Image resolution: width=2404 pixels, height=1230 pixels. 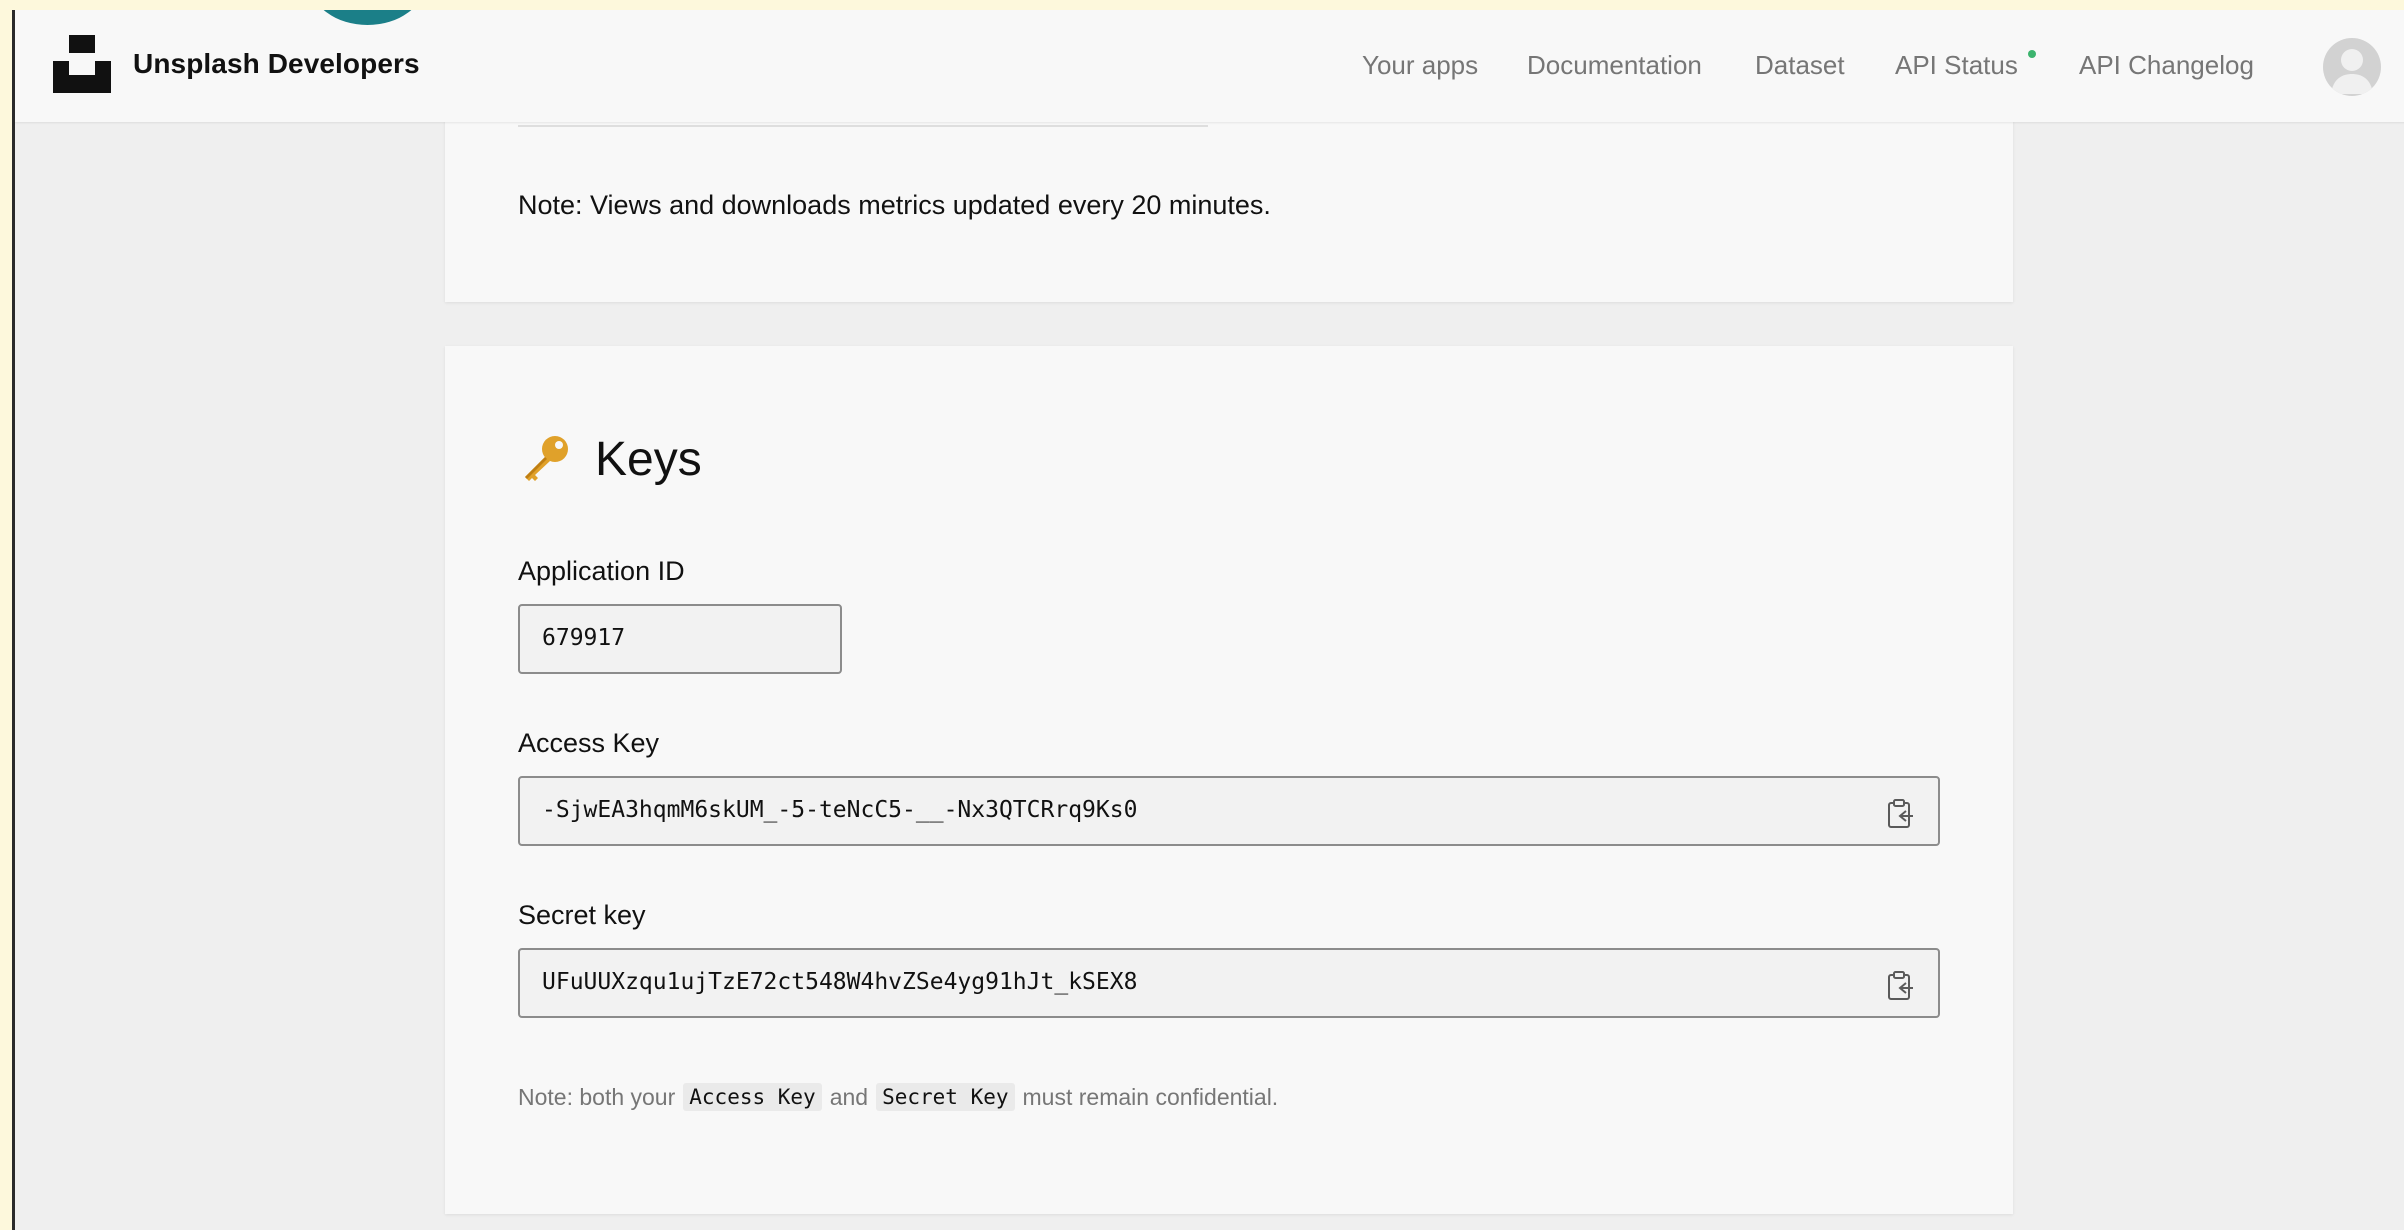 What do you see at coordinates (648, 459) in the screenshot?
I see `keys-title: Keys` at bounding box center [648, 459].